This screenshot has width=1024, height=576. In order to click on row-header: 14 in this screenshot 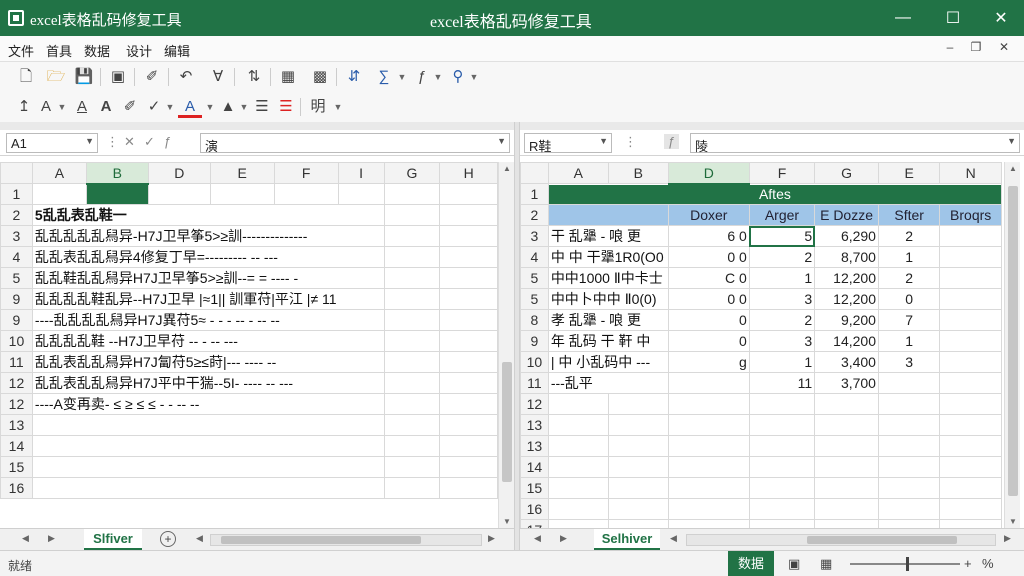, I will do `click(534, 467)`.